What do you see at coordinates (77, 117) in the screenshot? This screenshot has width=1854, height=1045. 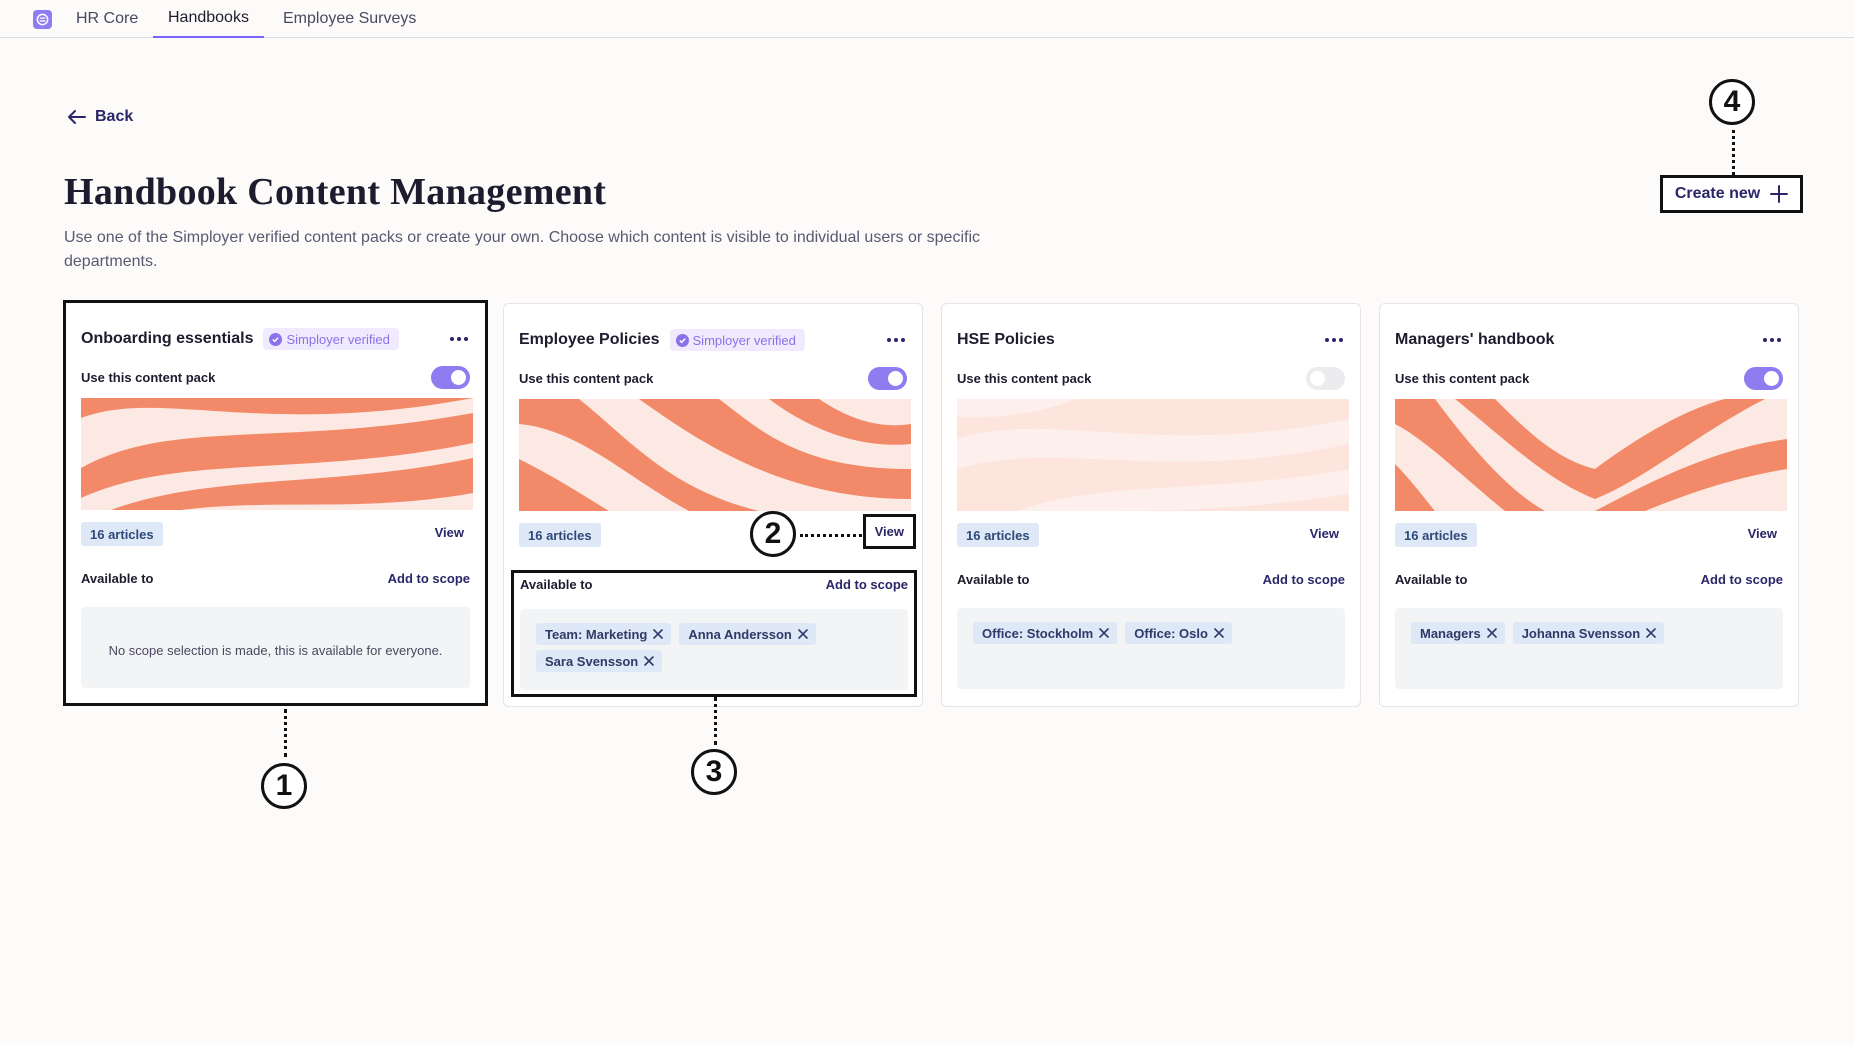 I see `arrow-left-icon` at bounding box center [77, 117].